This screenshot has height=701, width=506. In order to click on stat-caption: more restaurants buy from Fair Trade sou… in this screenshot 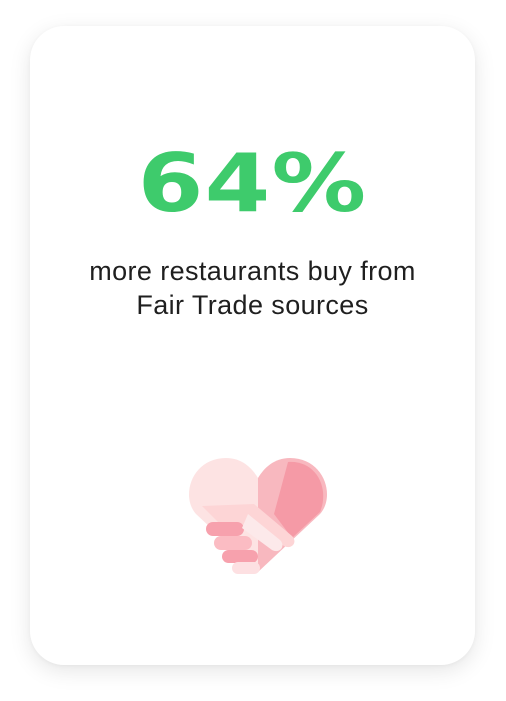, I will do `click(252, 288)`.